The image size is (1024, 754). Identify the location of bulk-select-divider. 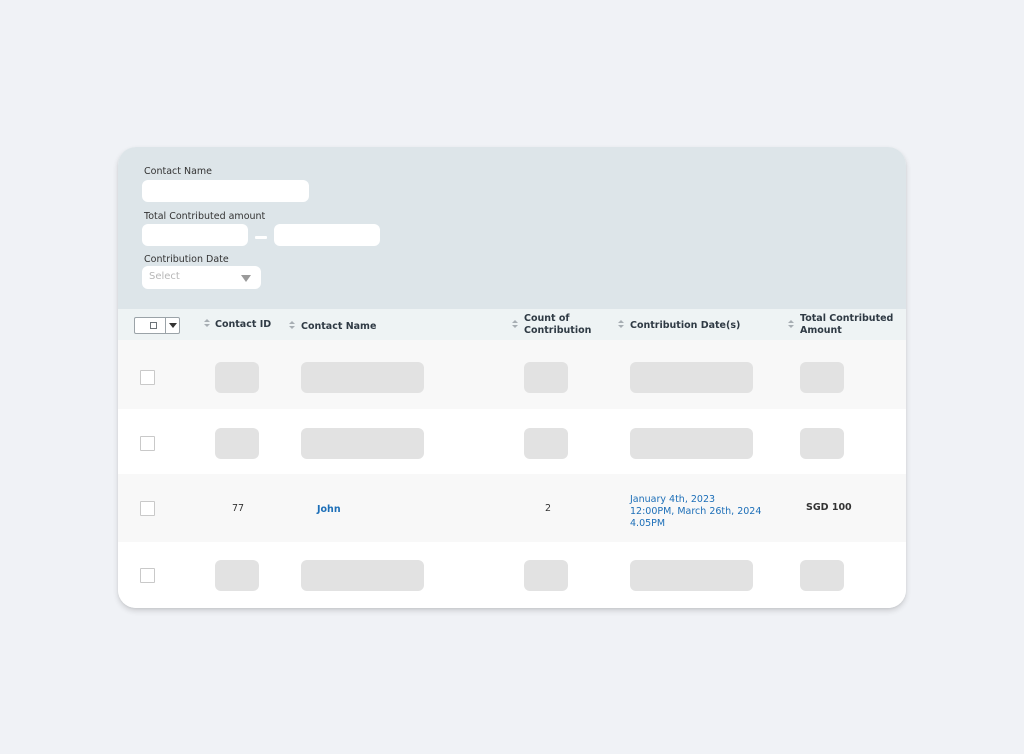
(165, 325).